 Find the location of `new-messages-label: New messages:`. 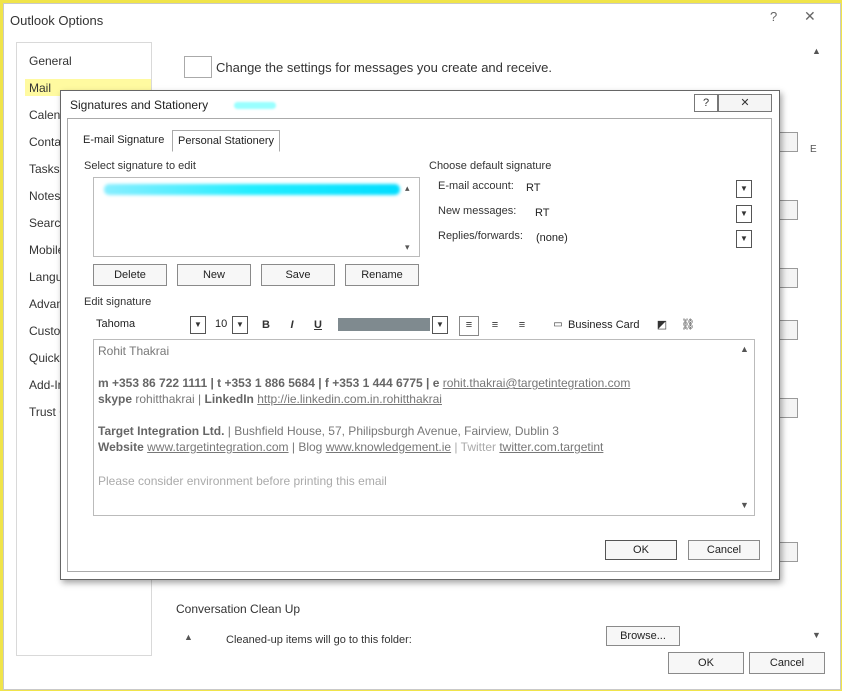

new-messages-label: New messages: is located at coordinates (477, 211).